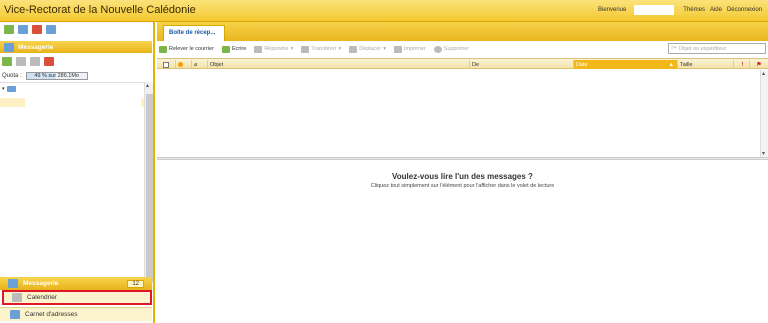 The width and height of the screenshot is (768, 323). I want to click on move-icon, so click(353, 49).